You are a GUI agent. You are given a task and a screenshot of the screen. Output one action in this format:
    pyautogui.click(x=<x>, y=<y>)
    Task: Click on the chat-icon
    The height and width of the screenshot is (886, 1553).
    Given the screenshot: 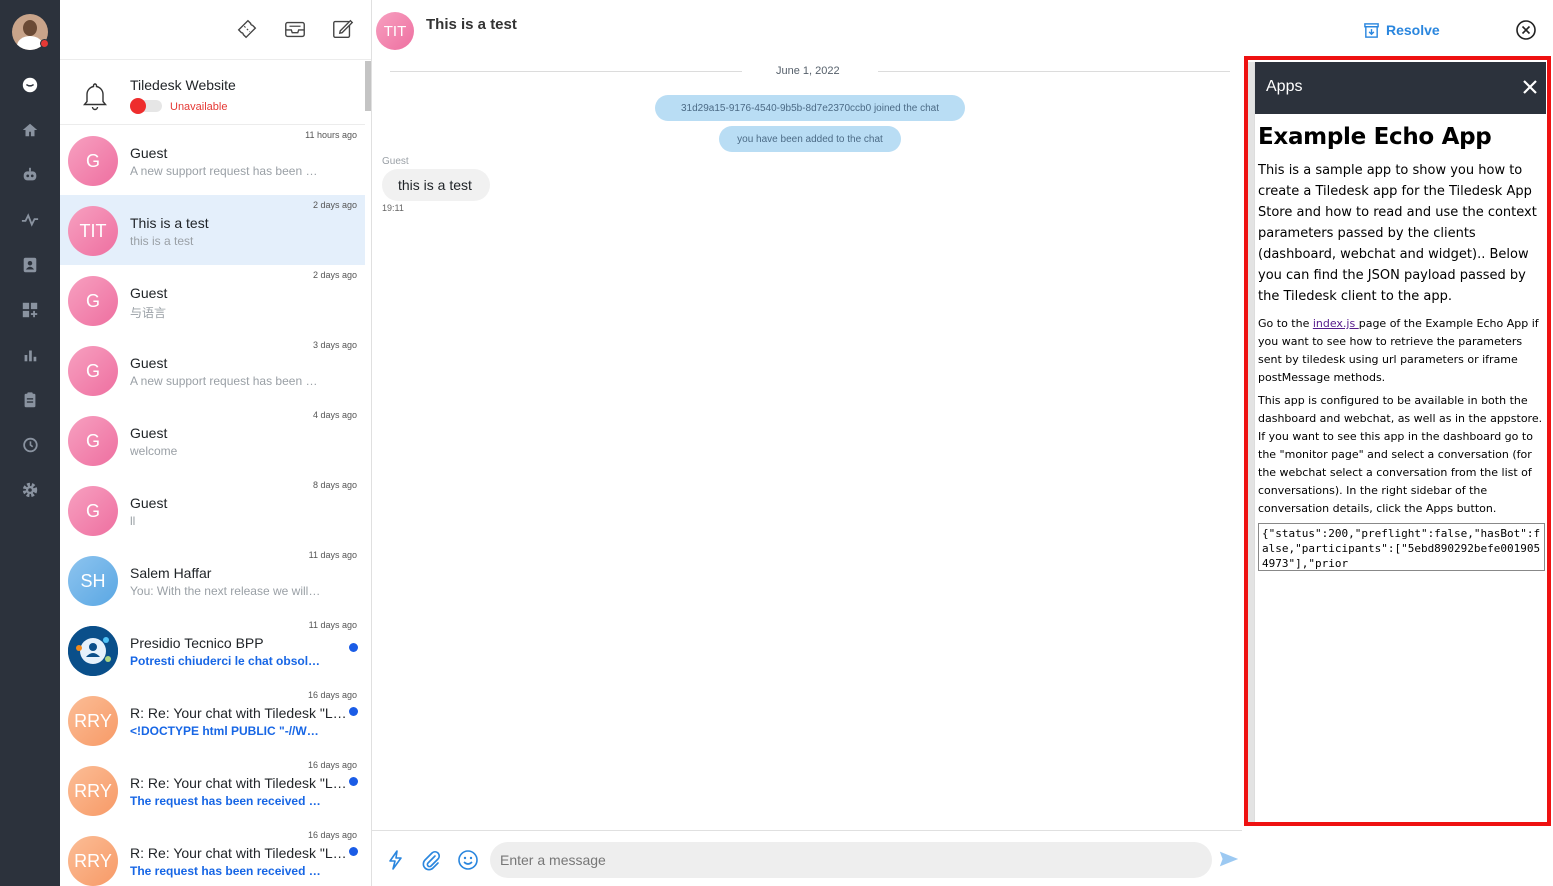 What is the action you would take?
    pyautogui.click(x=30, y=85)
    